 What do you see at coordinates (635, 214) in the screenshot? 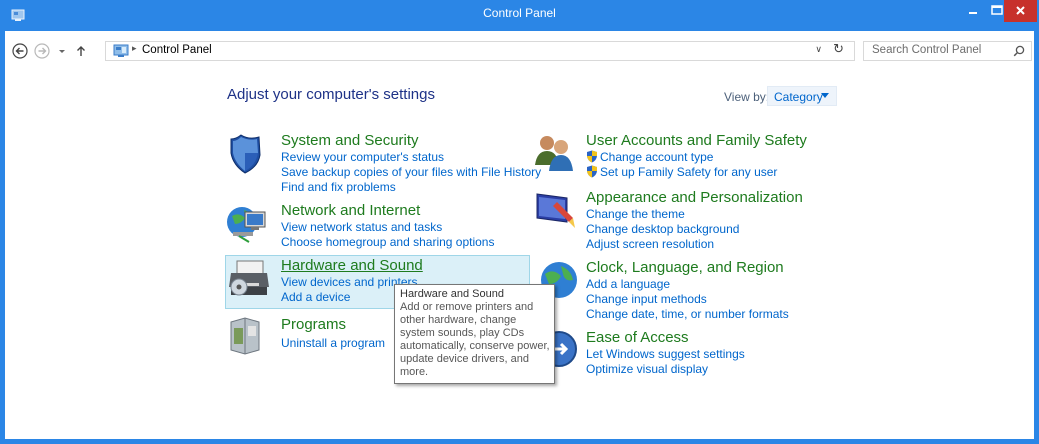
I see `link-change-theme: Change the theme` at bounding box center [635, 214].